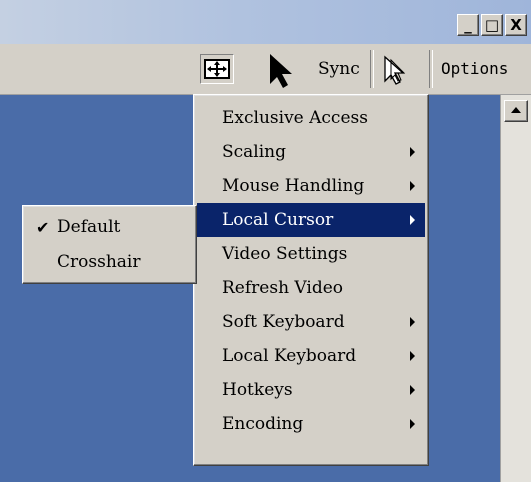  I want to click on minimize-button: _, so click(468, 25).